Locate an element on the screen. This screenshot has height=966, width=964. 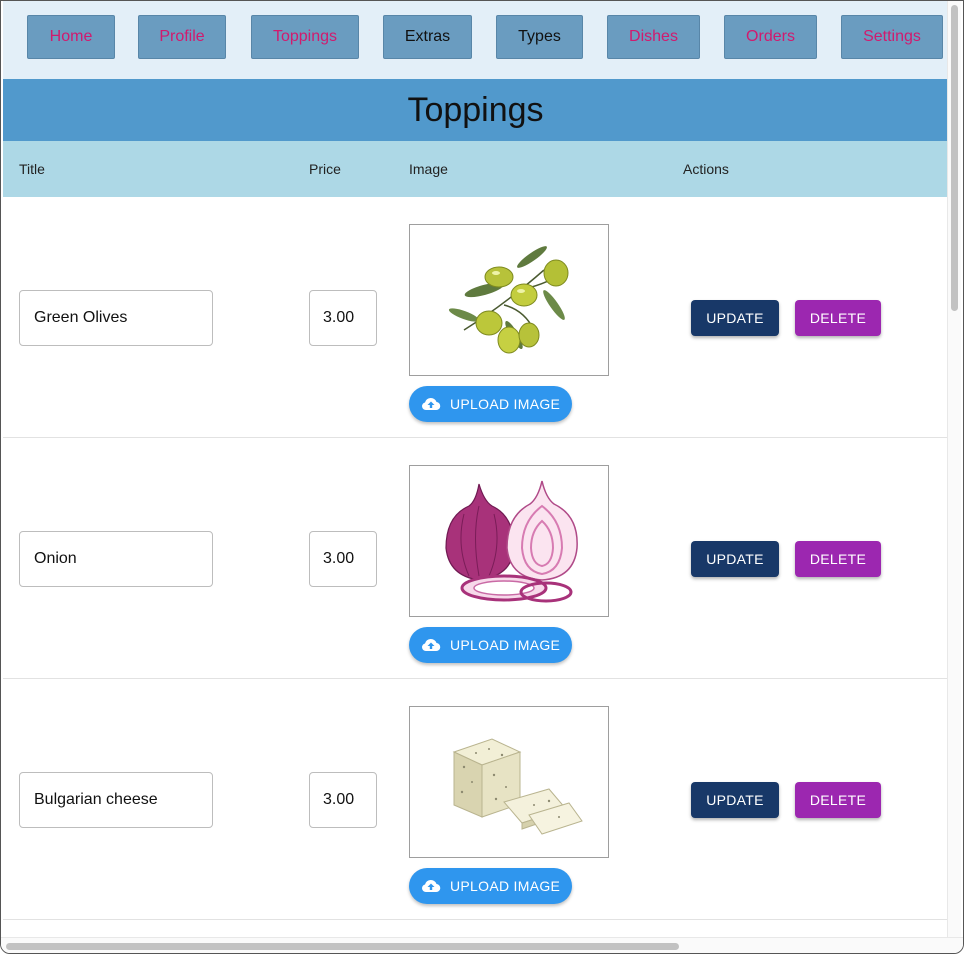
nav-settings-button: Settings is located at coordinates (892, 37).